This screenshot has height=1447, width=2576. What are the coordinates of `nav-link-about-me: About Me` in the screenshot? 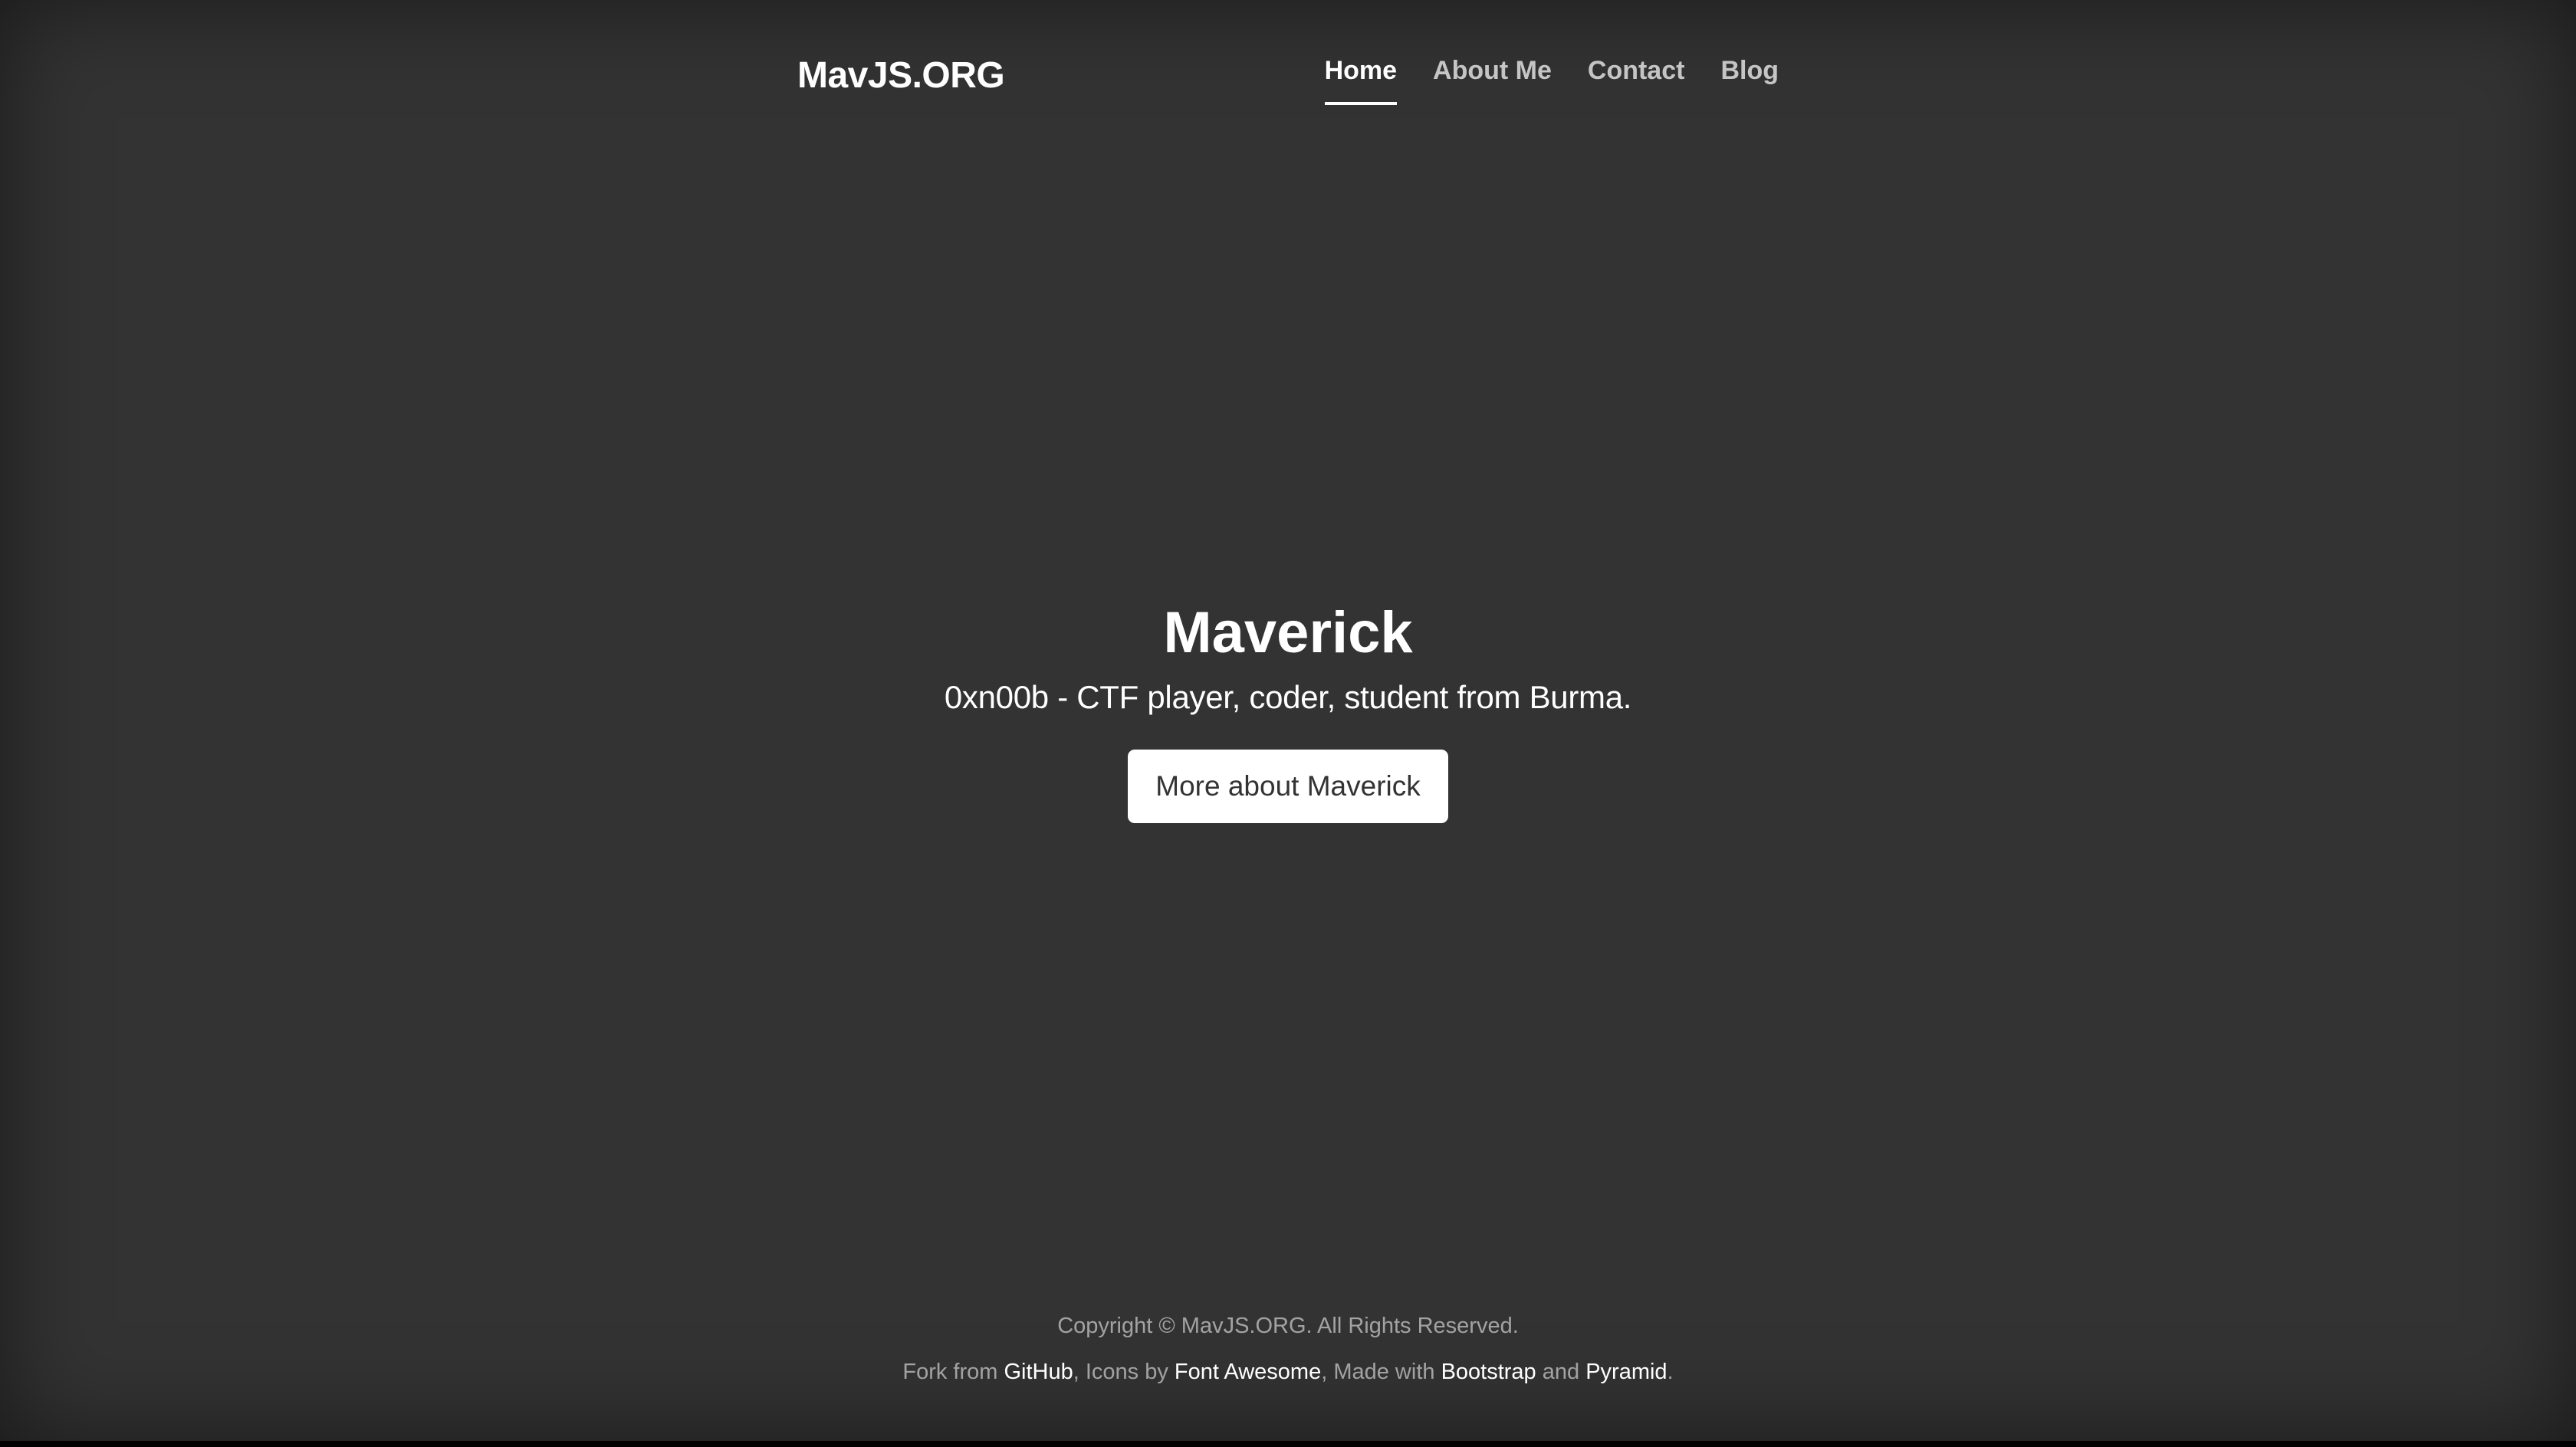 It's located at (1493, 80).